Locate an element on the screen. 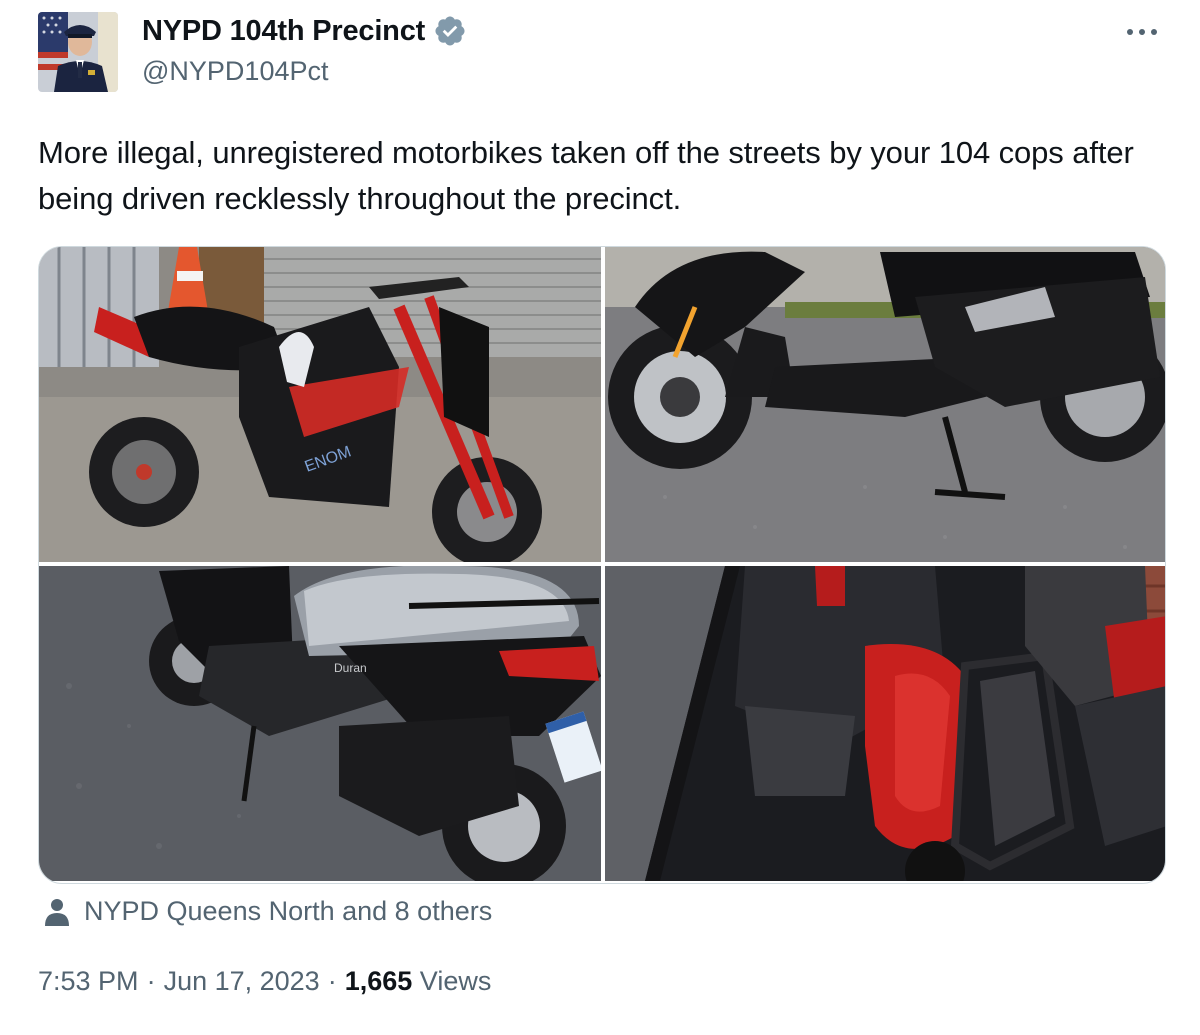  author-handle: @NYPD104Pct is located at coordinates (235, 71).